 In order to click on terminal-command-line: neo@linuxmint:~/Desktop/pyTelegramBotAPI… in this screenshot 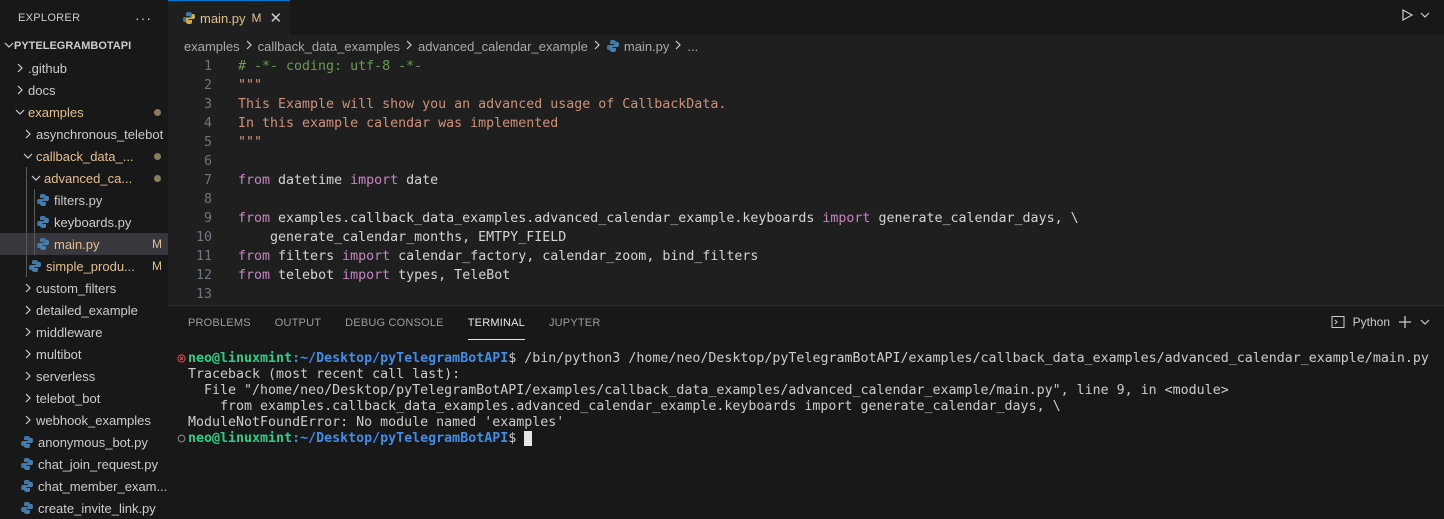, I will do `click(809, 358)`.